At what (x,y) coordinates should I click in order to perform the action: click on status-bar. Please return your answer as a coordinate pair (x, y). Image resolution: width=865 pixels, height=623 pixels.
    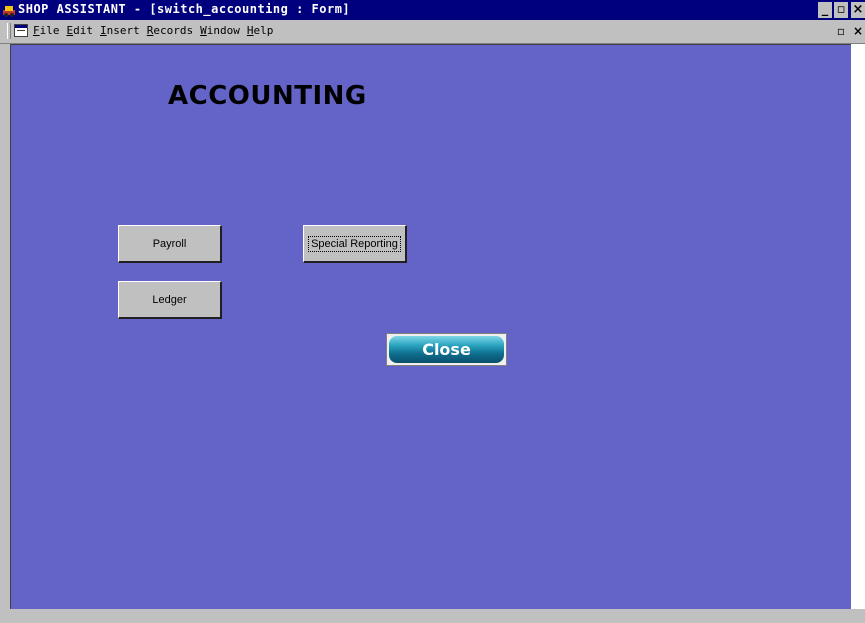
    Looking at the image, I should click on (432, 616).